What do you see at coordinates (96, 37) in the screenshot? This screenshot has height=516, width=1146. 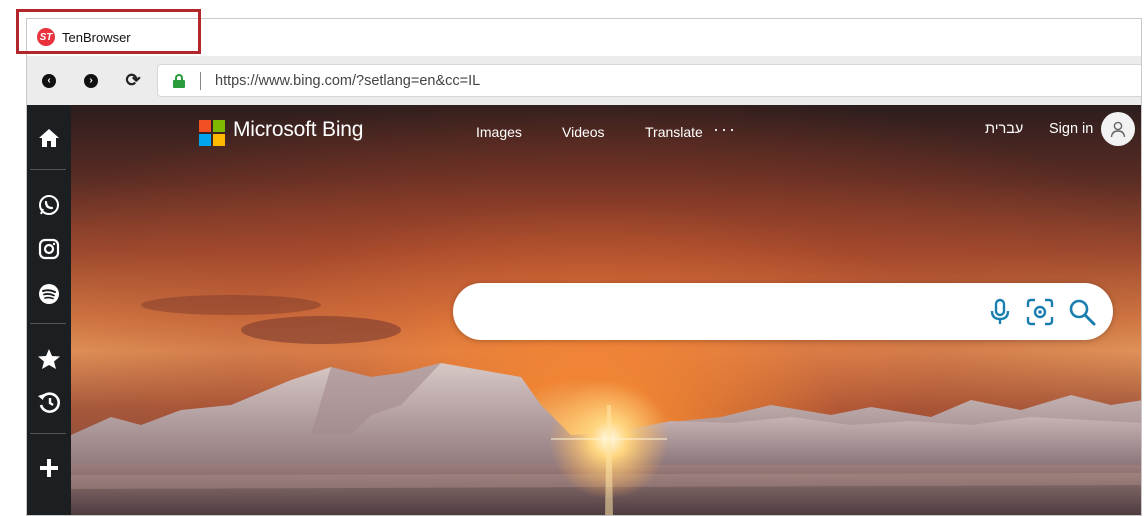 I see `tab-title: TenBrowser` at bounding box center [96, 37].